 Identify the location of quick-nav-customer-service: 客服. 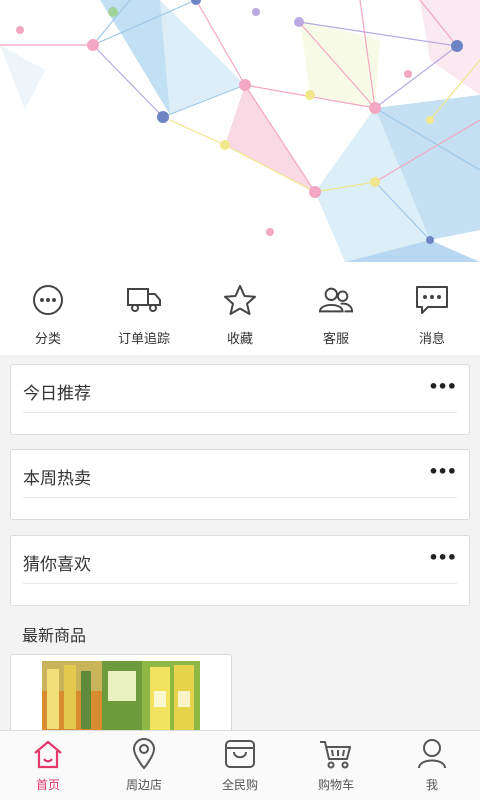
(336, 308).